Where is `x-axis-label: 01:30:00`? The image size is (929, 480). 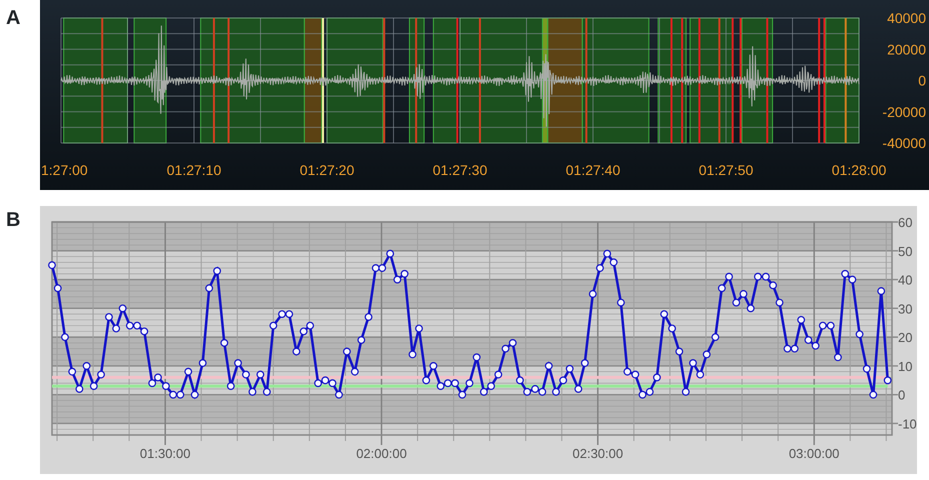
x-axis-label: 01:30:00 is located at coordinates (165, 453).